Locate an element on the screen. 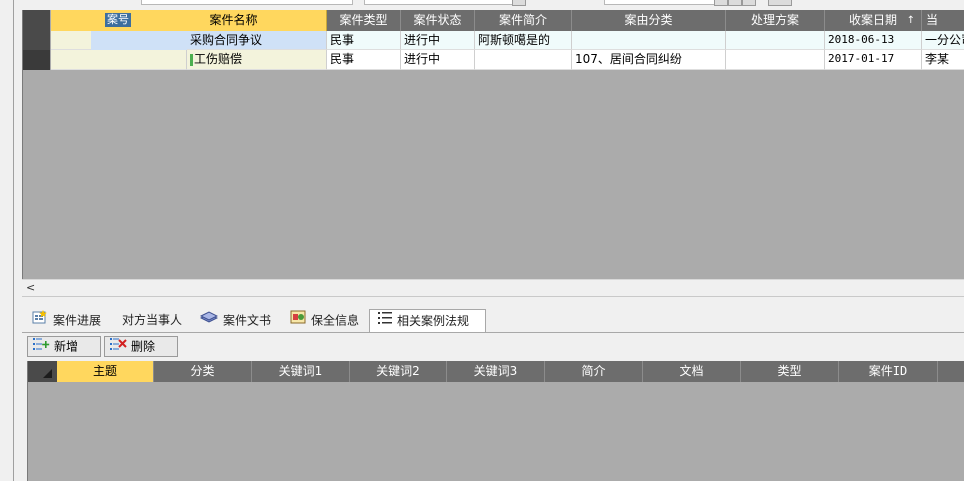 Image resolution: width=964 pixels, height=481 pixels. tab-label: 保全信息 is located at coordinates (335, 320).